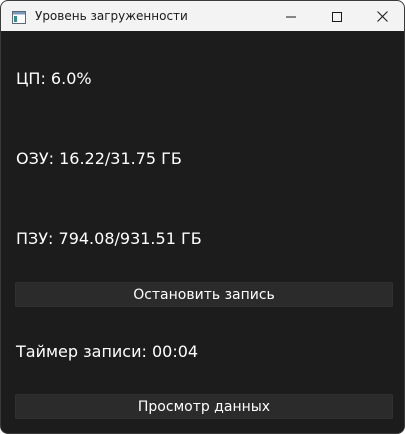 The height and width of the screenshot is (434, 405). Describe the element at coordinates (107, 351) in the screenshot. I see `recording-timer-label: Таймер записи: 00:04` at that location.